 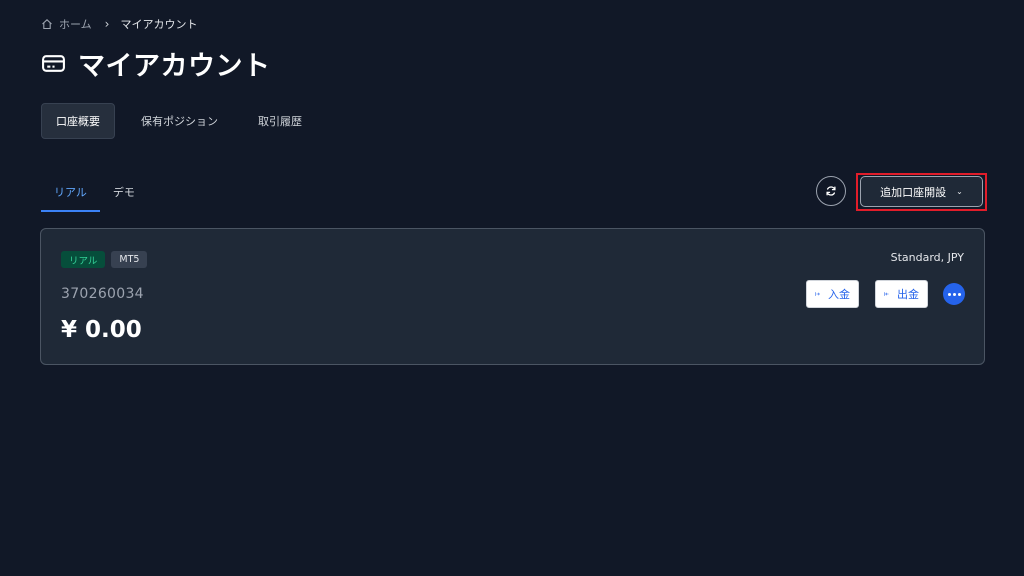 I want to click on open-account-label: 追加口座開設, so click(x=913, y=192).